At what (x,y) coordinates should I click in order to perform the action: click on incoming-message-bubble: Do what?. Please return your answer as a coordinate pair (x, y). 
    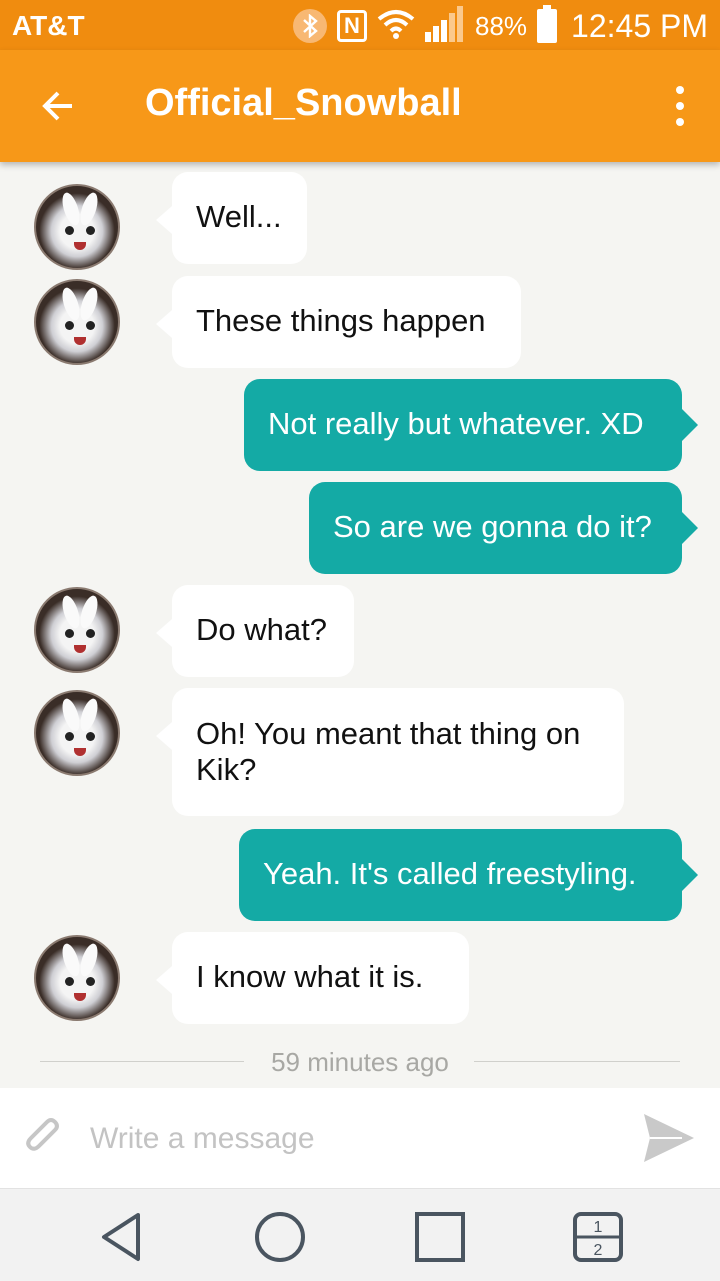
    Looking at the image, I should click on (255, 631).